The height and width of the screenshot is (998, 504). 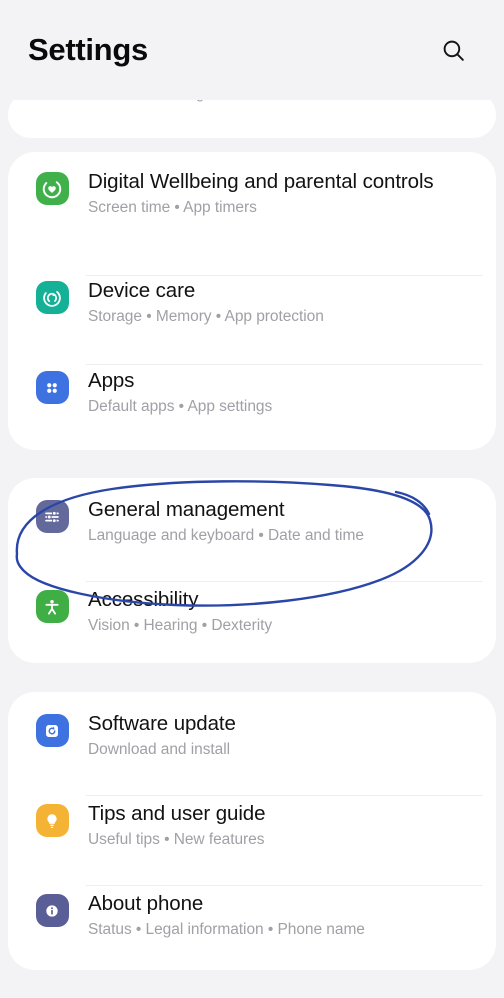 I want to click on list-item-subtitle: Storage • Memory • App protection, so click(x=206, y=316).